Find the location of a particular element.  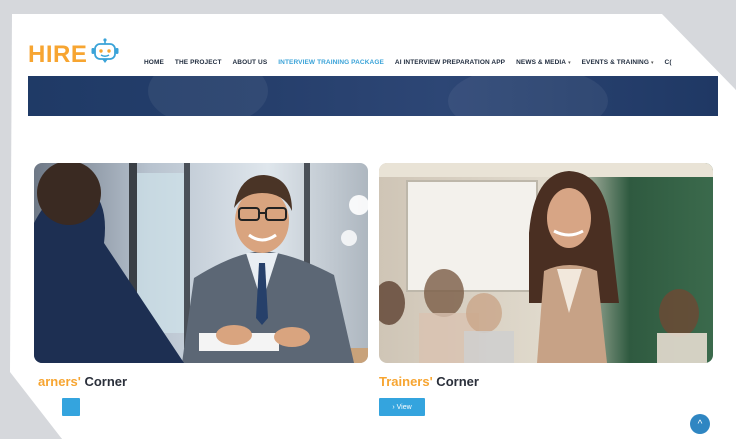

learners-view-button is located at coordinates (71, 407).